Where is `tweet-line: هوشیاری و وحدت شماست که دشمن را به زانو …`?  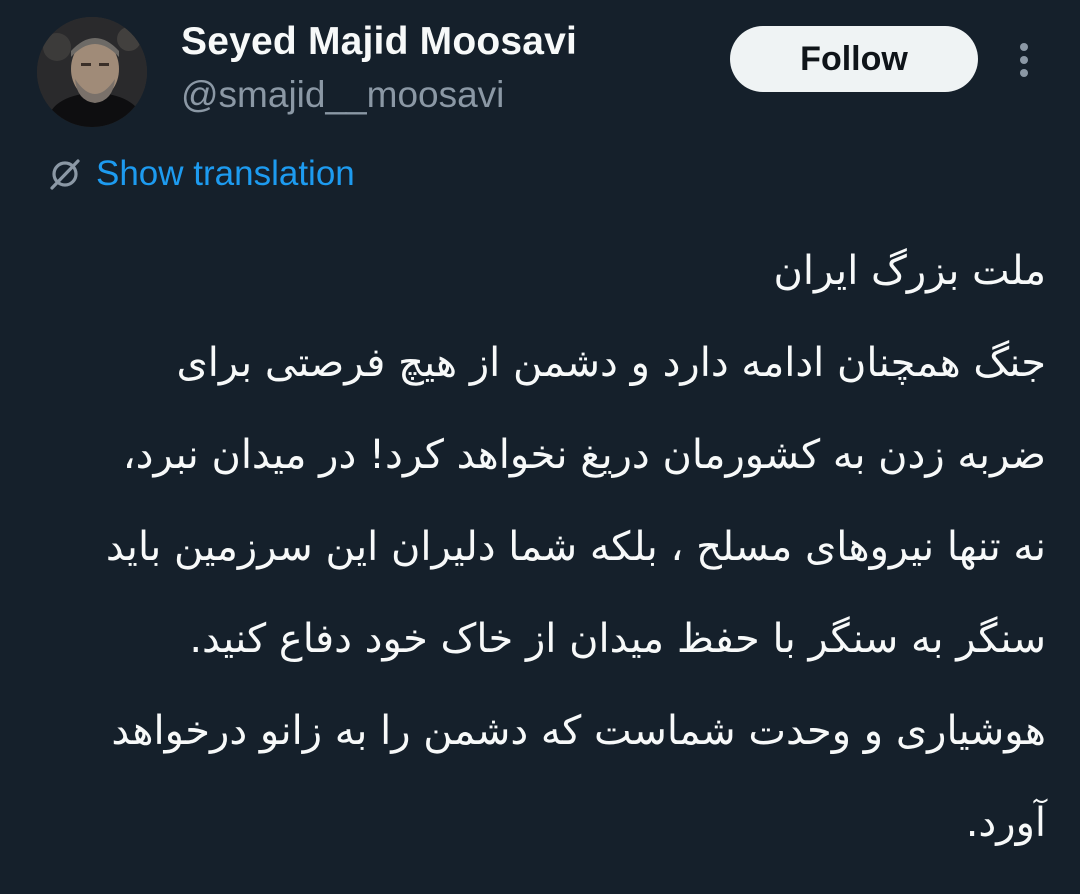
tweet-line: هوشیاری و وحدت شماست که دشمن را به زانو … is located at coordinates (578, 731).